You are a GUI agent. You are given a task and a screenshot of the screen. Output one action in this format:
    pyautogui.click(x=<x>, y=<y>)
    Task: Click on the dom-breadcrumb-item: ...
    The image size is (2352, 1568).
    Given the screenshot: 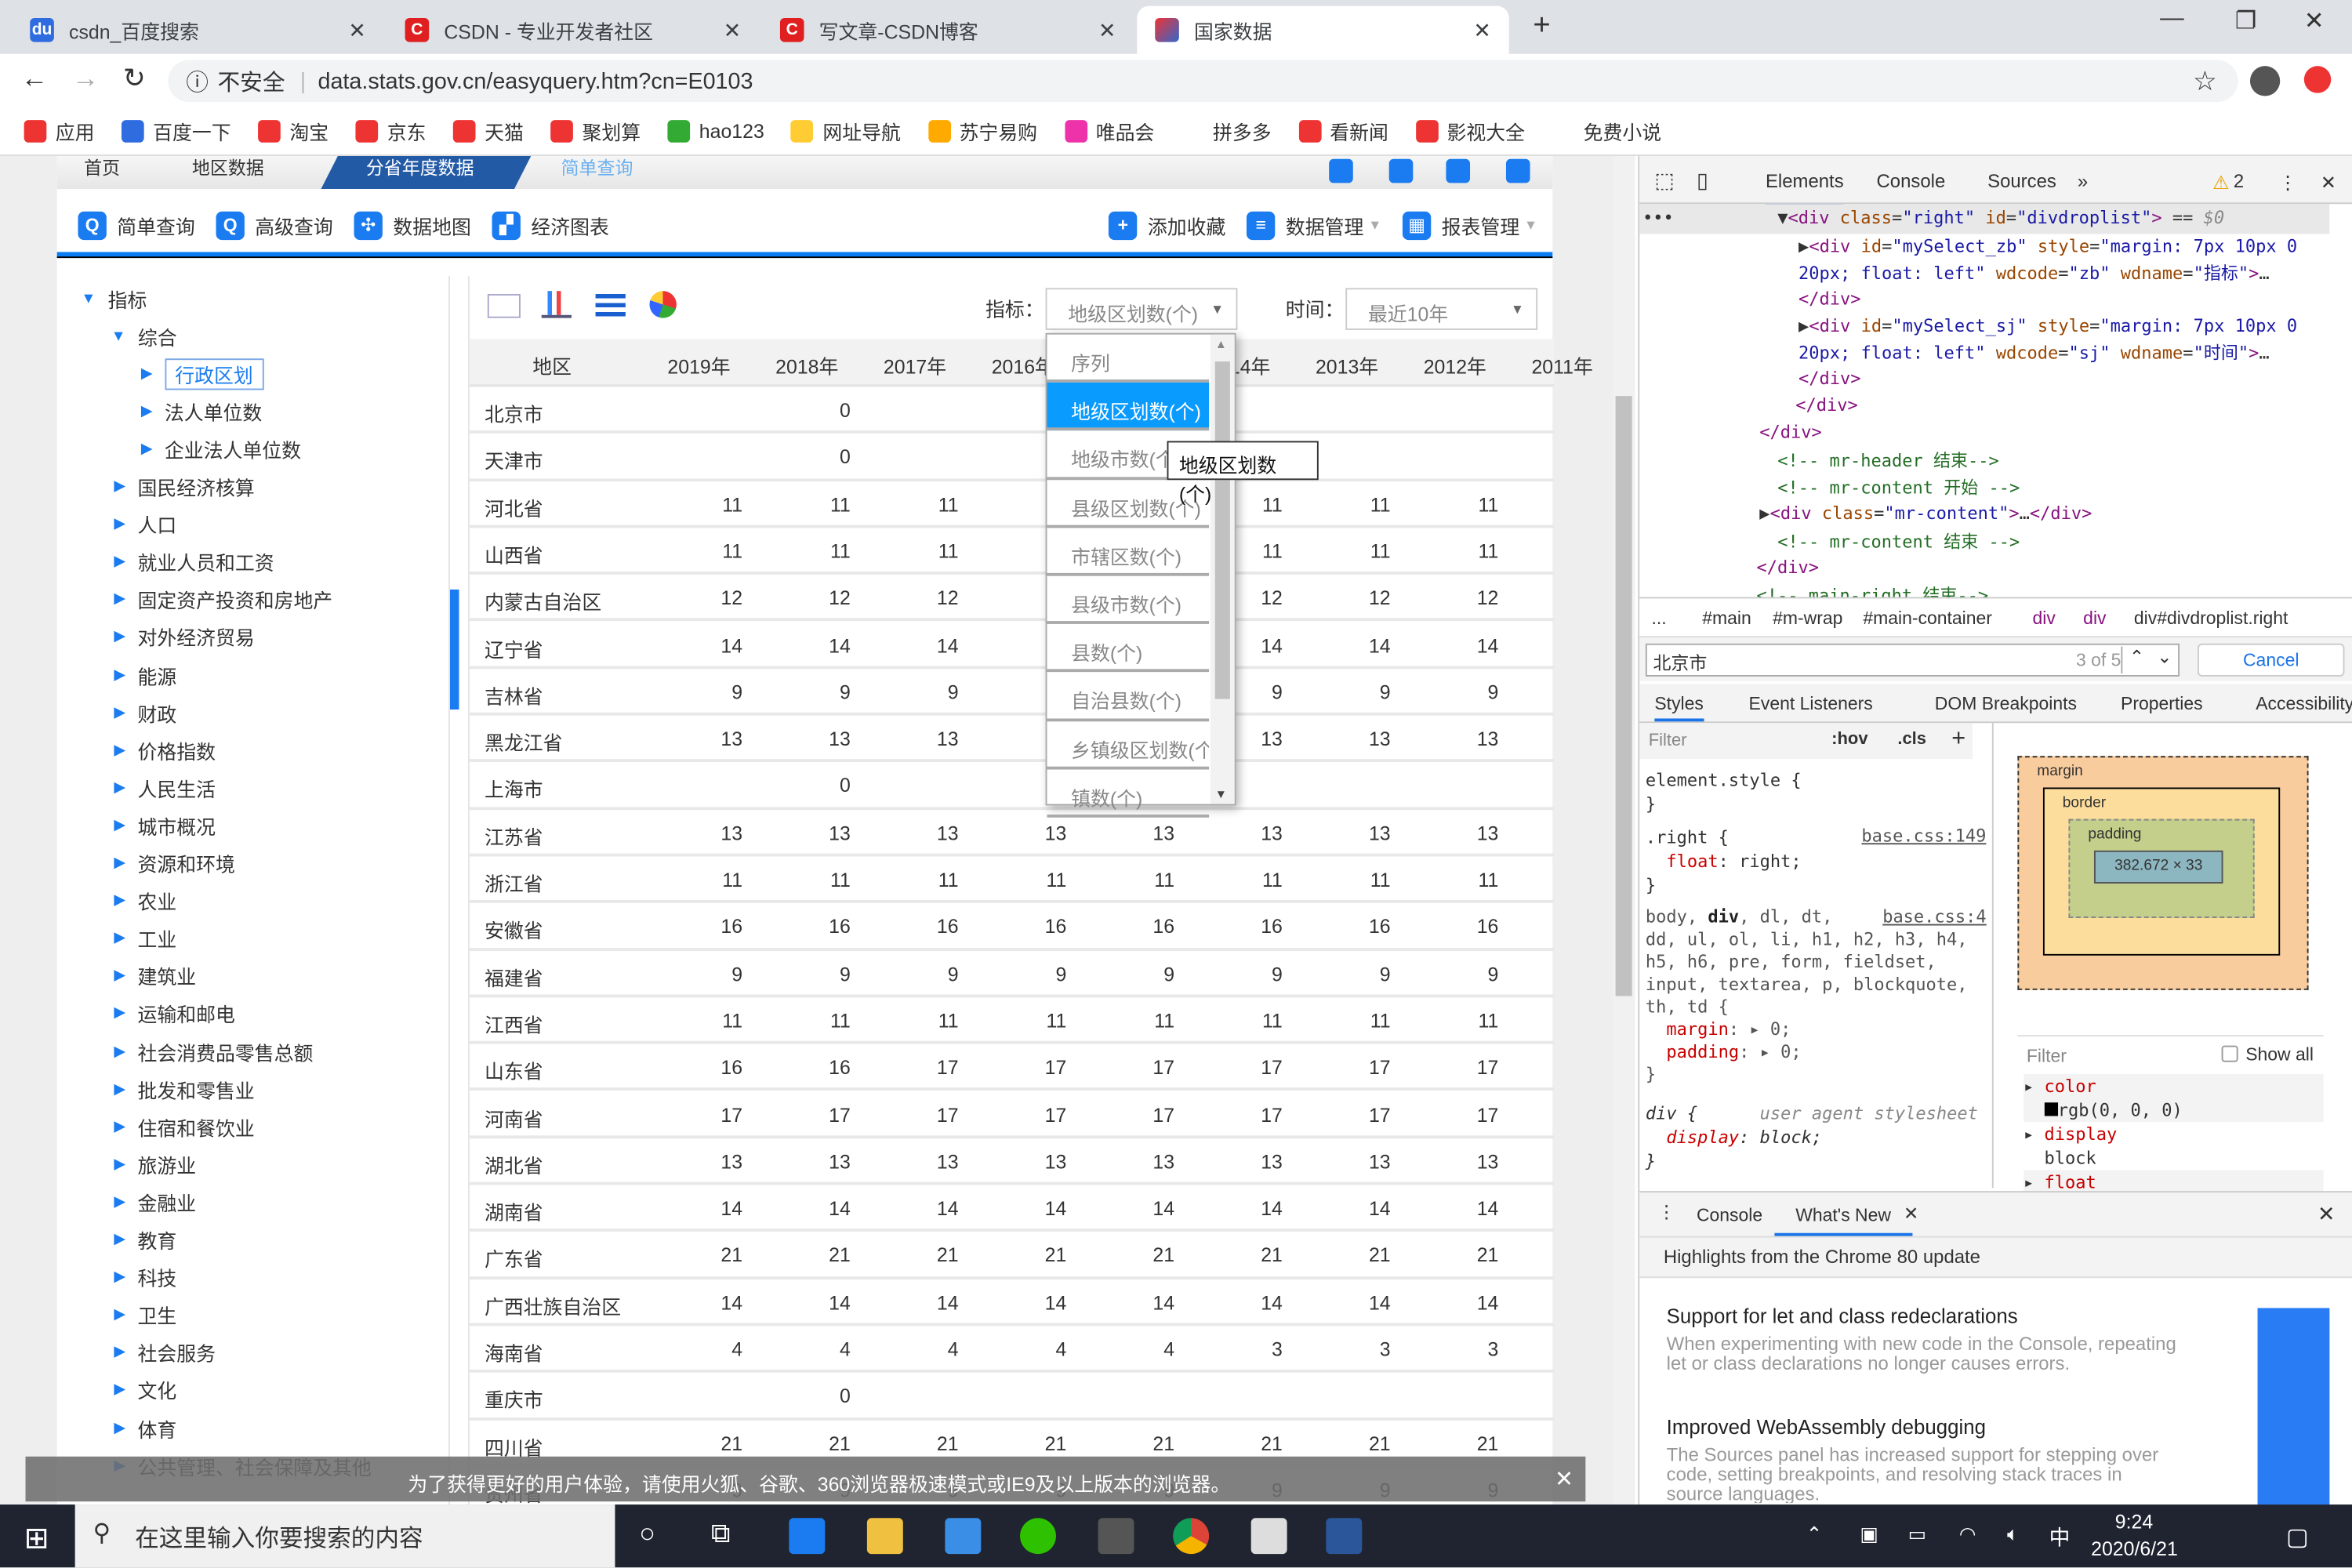 What is the action you would take?
    pyautogui.click(x=1659, y=618)
    